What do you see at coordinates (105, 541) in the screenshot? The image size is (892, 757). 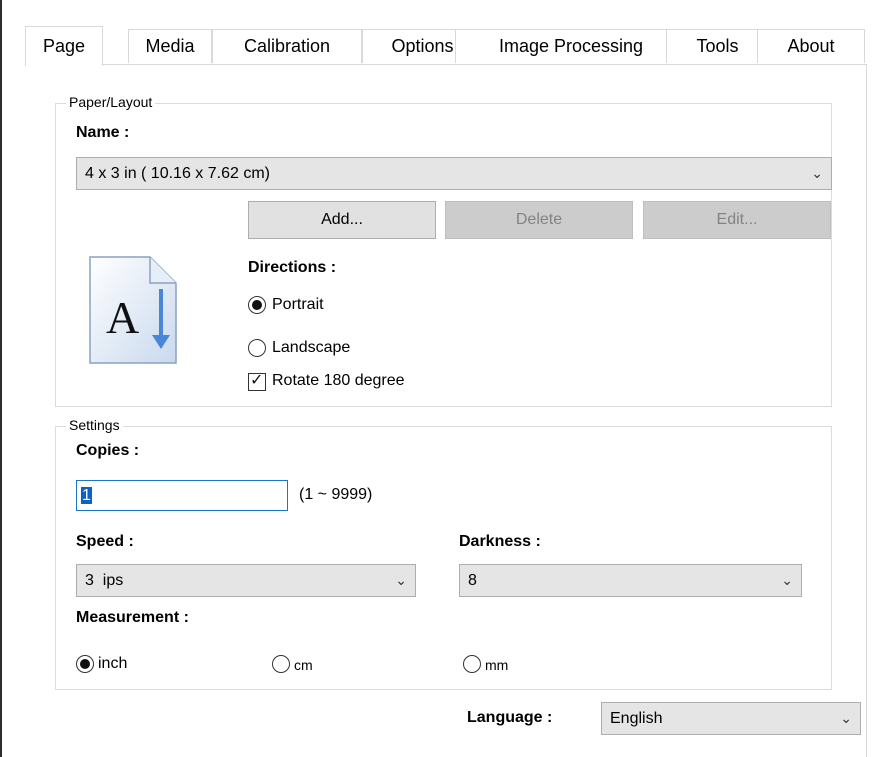 I see `speed-label: Speed :` at bounding box center [105, 541].